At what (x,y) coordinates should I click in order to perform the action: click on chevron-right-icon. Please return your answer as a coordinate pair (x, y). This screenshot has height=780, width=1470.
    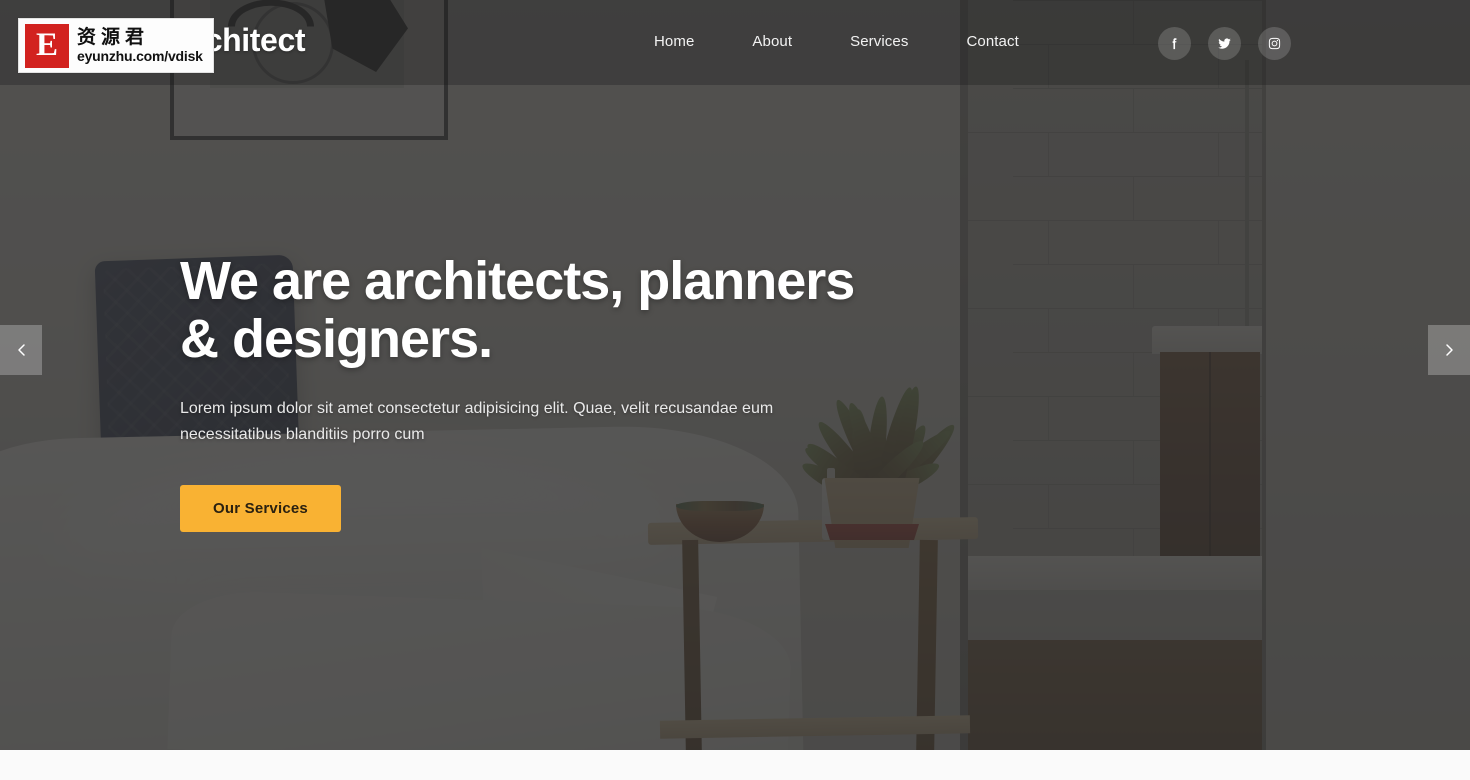
    Looking at the image, I should click on (1449, 350).